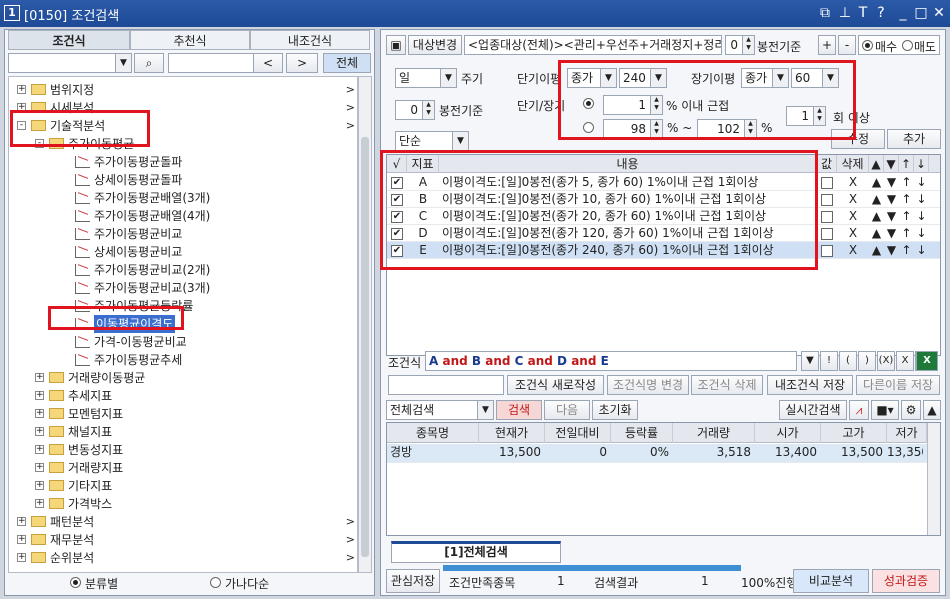 This screenshot has height=599, width=950. What do you see at coordinates (183, 378) in the screenshot?
I see `tree-item: + 거래량이동평균` at bounding box center [183, 378].